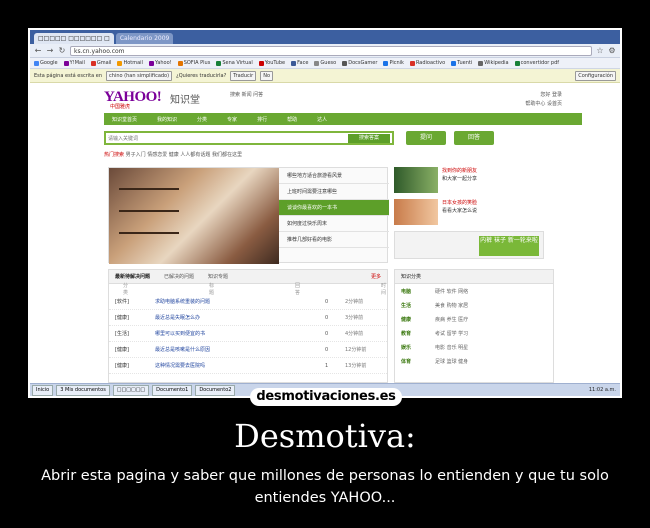 This screenshot has height=528, width=650. I want to click on translate-message: Esta página está escrita en, so click(68, 75).